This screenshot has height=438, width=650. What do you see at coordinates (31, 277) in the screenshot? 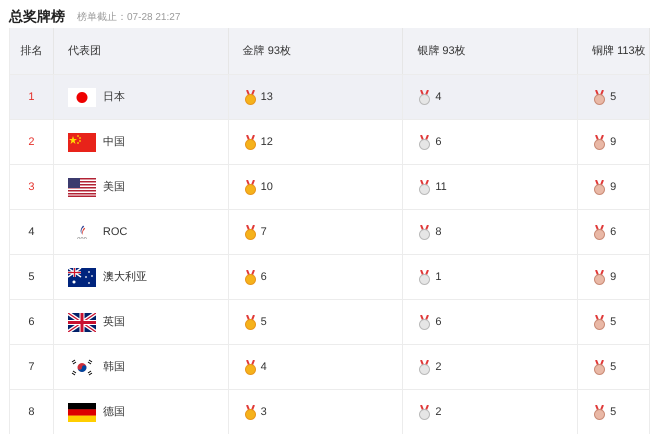
I see `rank: 5` at bounding box center [31, 277].